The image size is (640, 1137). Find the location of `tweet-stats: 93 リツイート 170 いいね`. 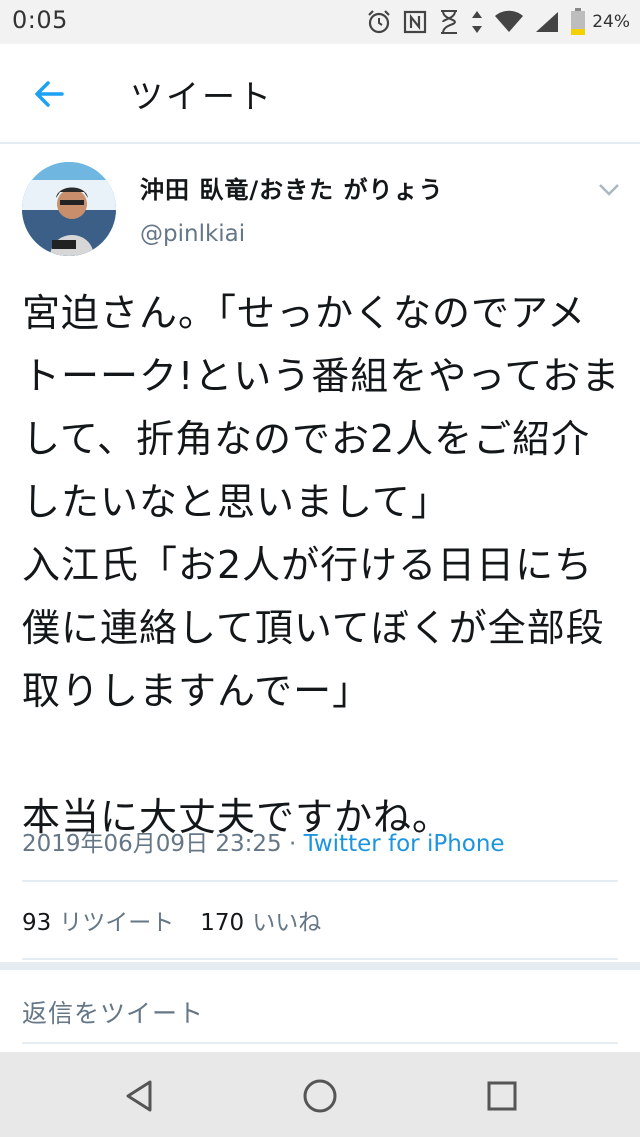

tweet-stats: 93 リツイート 170 いいね is located at coordinates (171, 920).